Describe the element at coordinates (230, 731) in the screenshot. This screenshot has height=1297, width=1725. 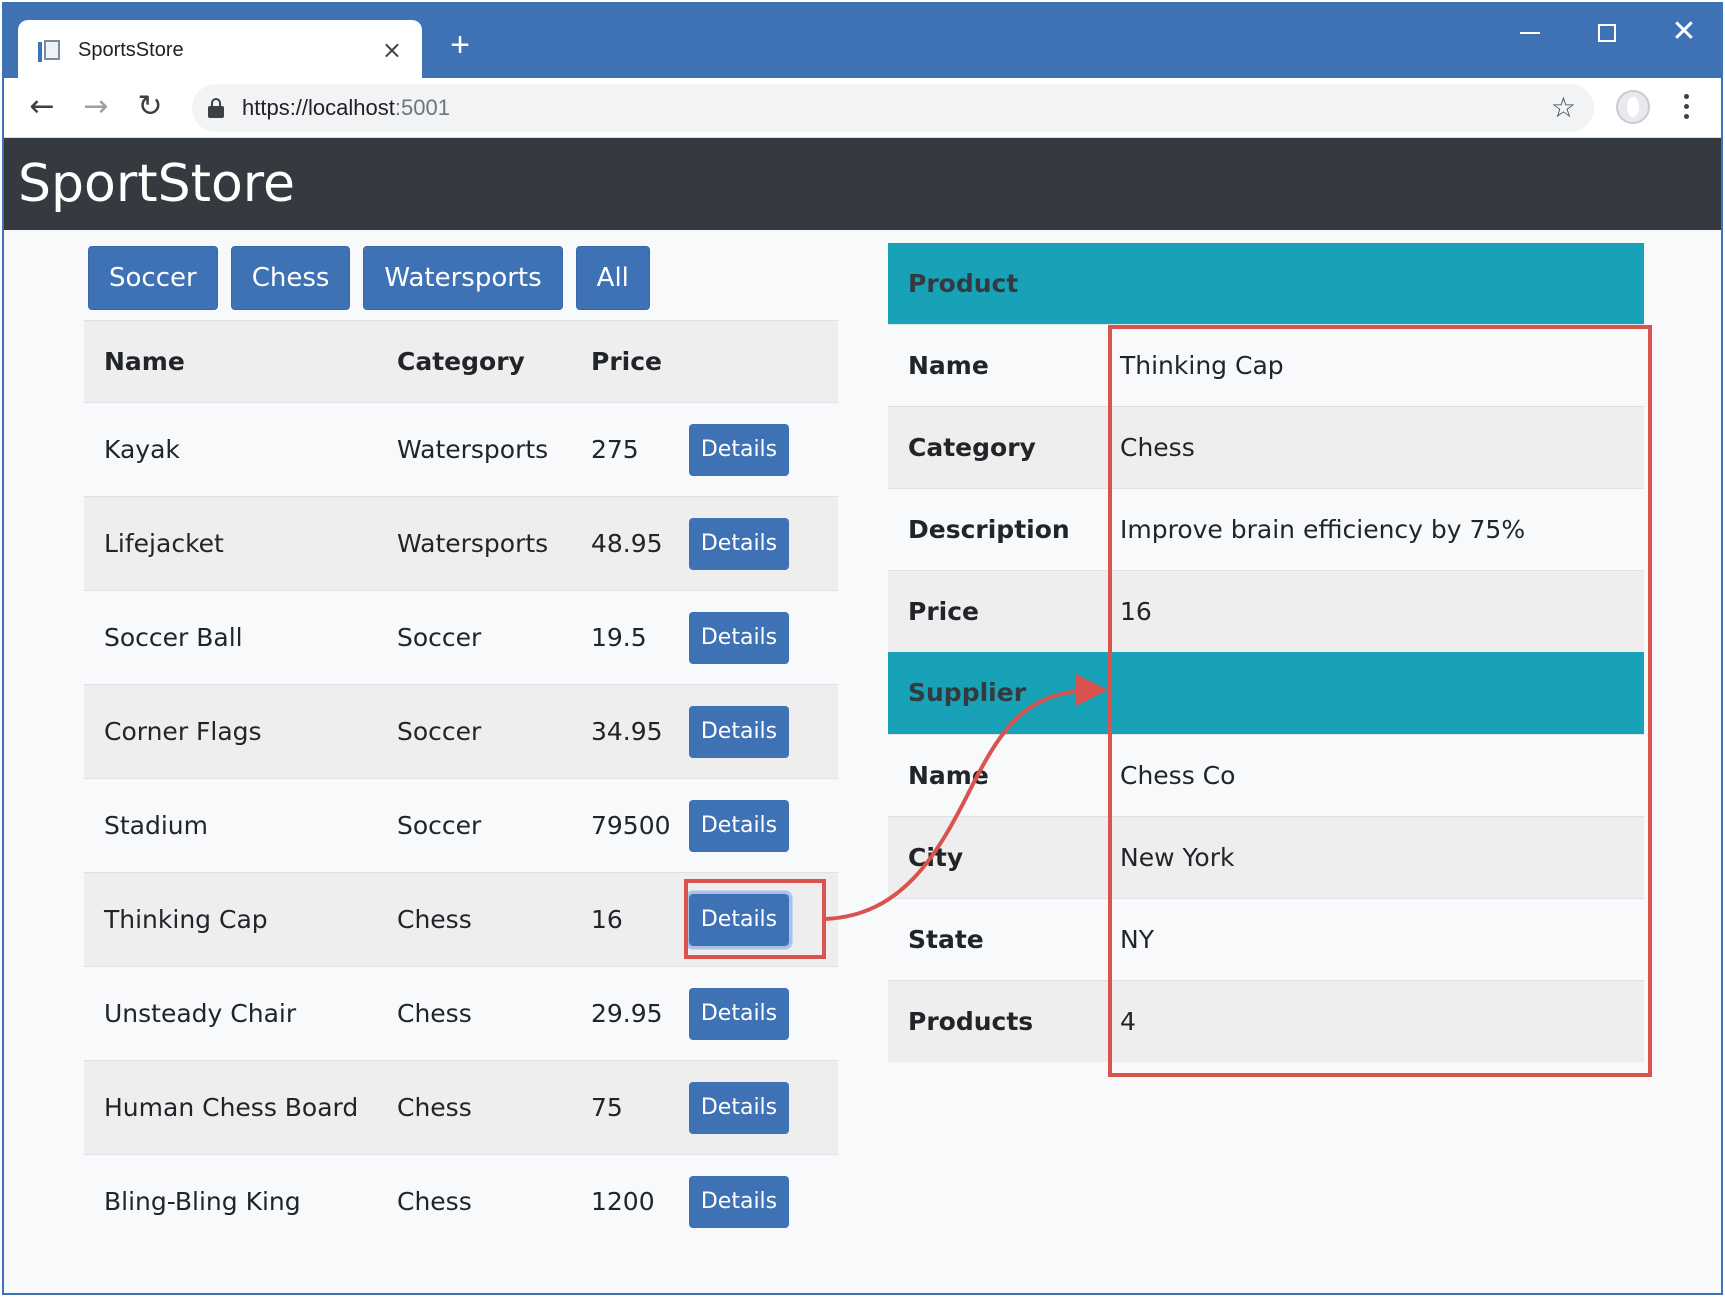
I see `product-name: Corner Flags` at that location.